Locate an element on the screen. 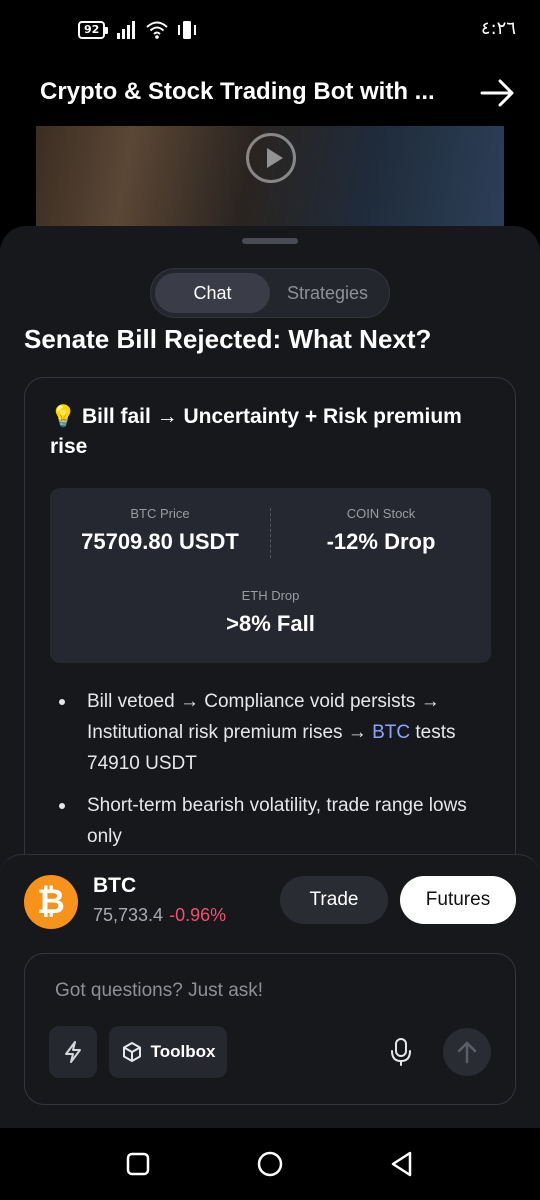 The width and height of the screenshot is (540, 1200). chat-input: Got questions? Just ask! is located at coordinates (159, 991).